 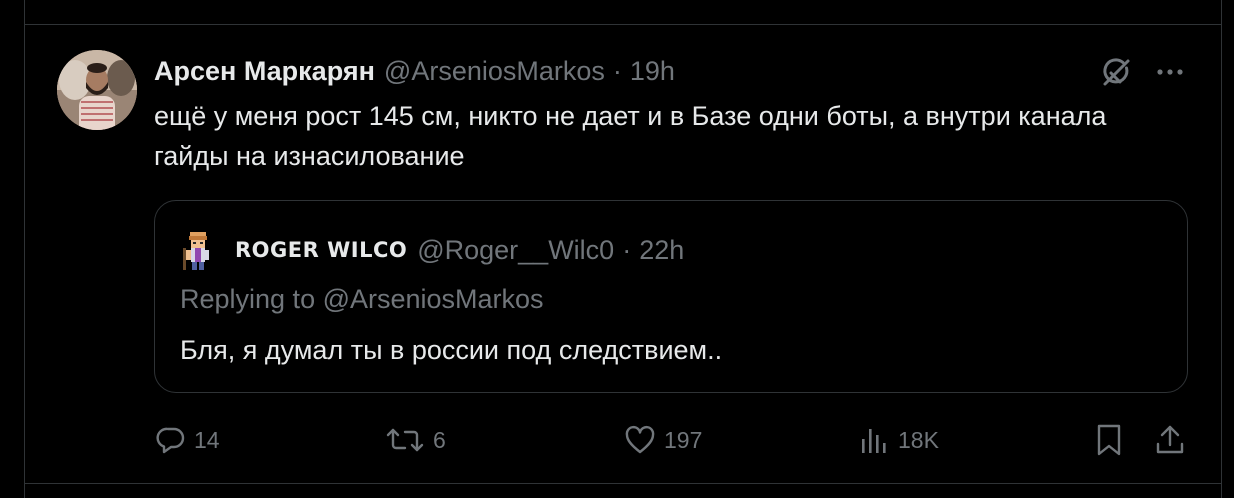 What do you see at coordinates (623, 24) in the screenshot?
I see `divider-top` at bounding box center [623, 24].